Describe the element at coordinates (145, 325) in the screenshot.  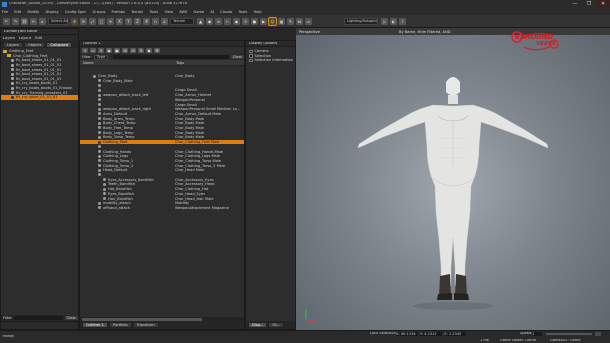
I see `tab-transform: Transform` at that location.